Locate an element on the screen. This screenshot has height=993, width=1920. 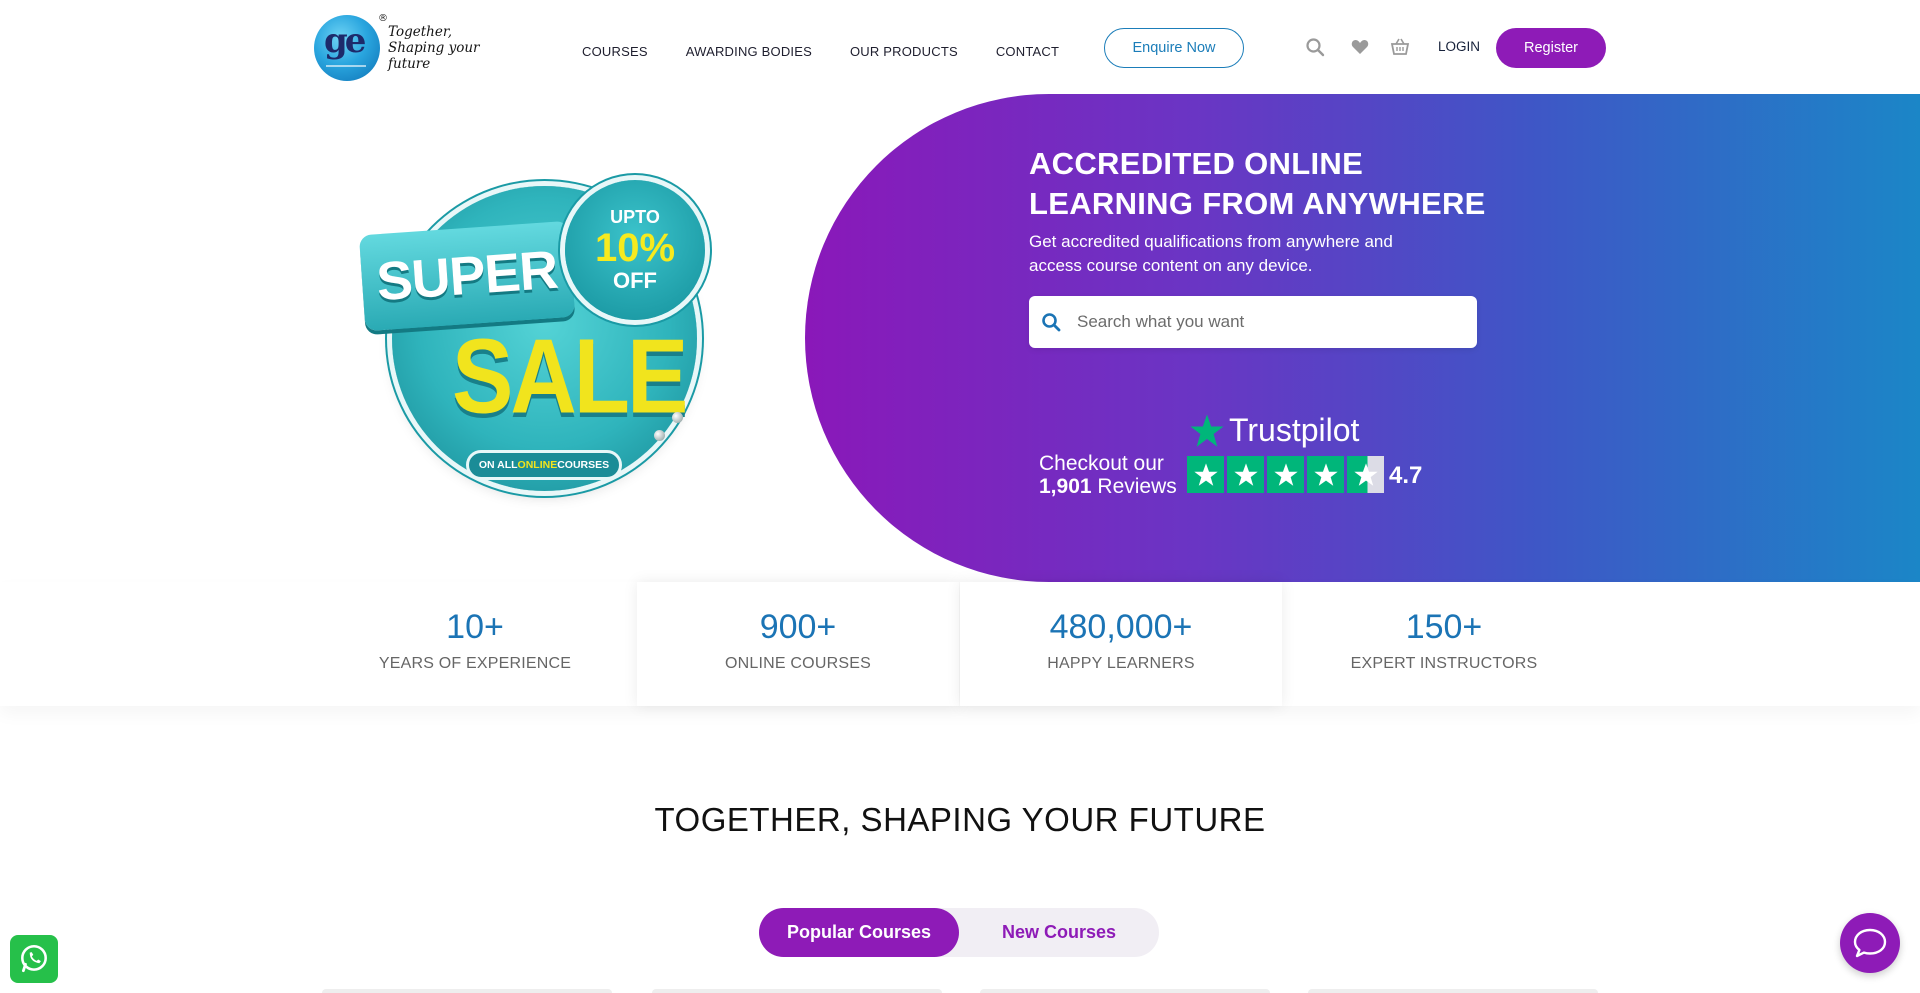
trustpilot-star-rating is located at coordinates (1285, 474).